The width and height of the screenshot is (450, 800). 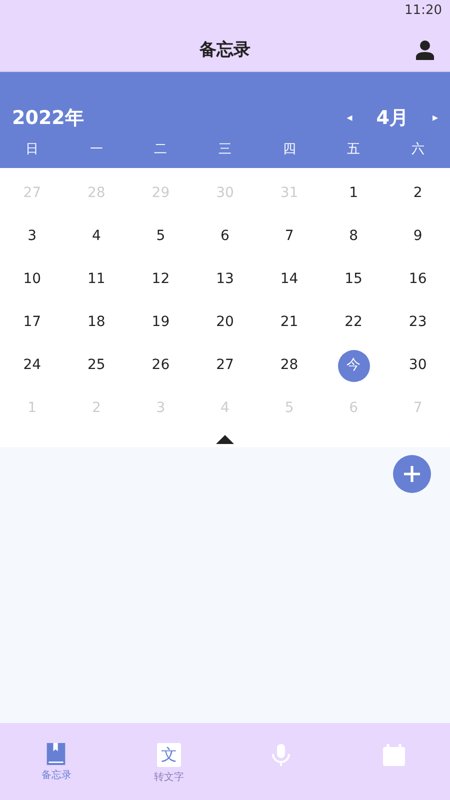 I want to click on day-cell: 15, so click(x=354, y=280).